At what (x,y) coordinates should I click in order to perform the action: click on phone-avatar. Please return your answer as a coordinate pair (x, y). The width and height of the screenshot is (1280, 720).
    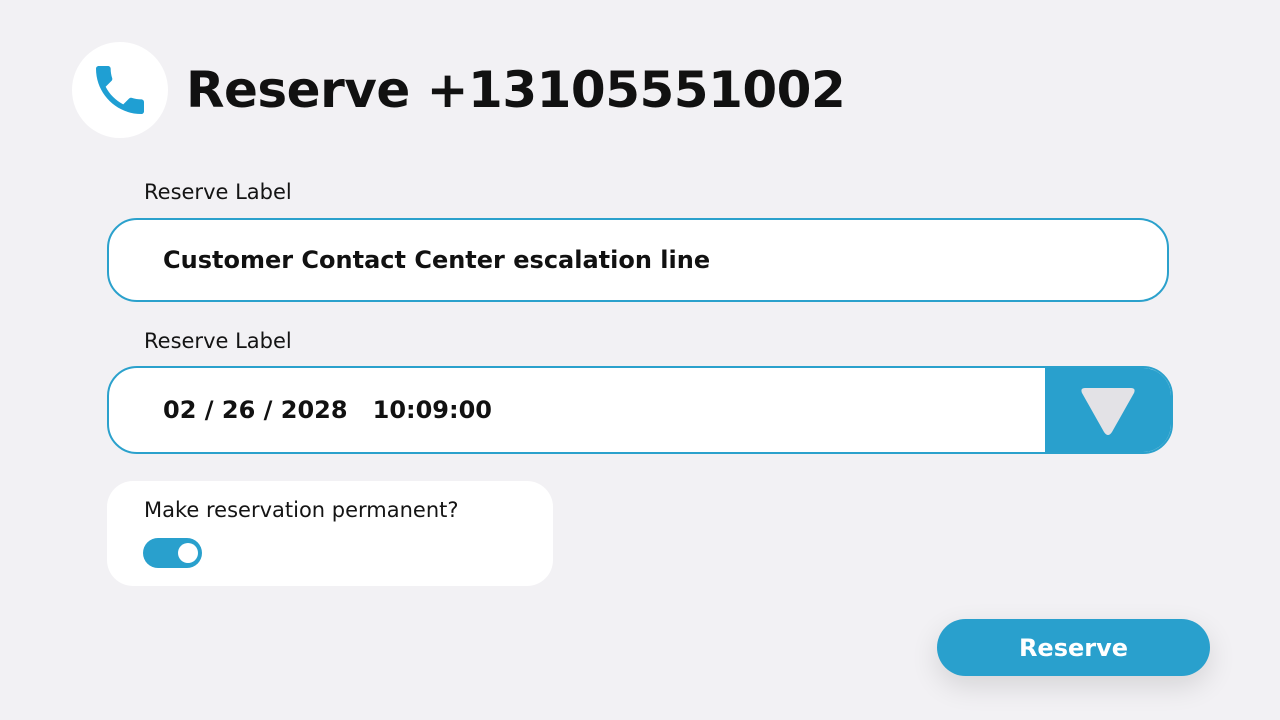
    Looking at the image, I should click on (120, 90).